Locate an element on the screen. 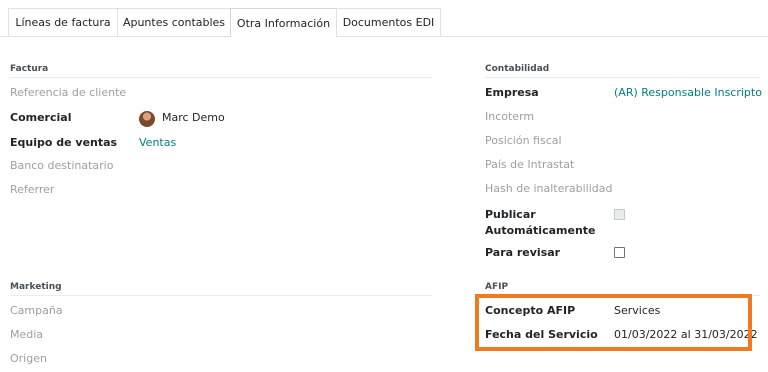  label-referrer: Referrer is located at coordinates (32, 190).